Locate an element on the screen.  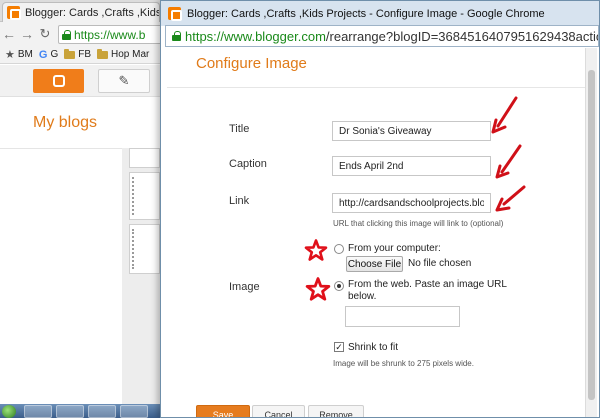
caption-label: Caption is located at coordinates (248, 164).